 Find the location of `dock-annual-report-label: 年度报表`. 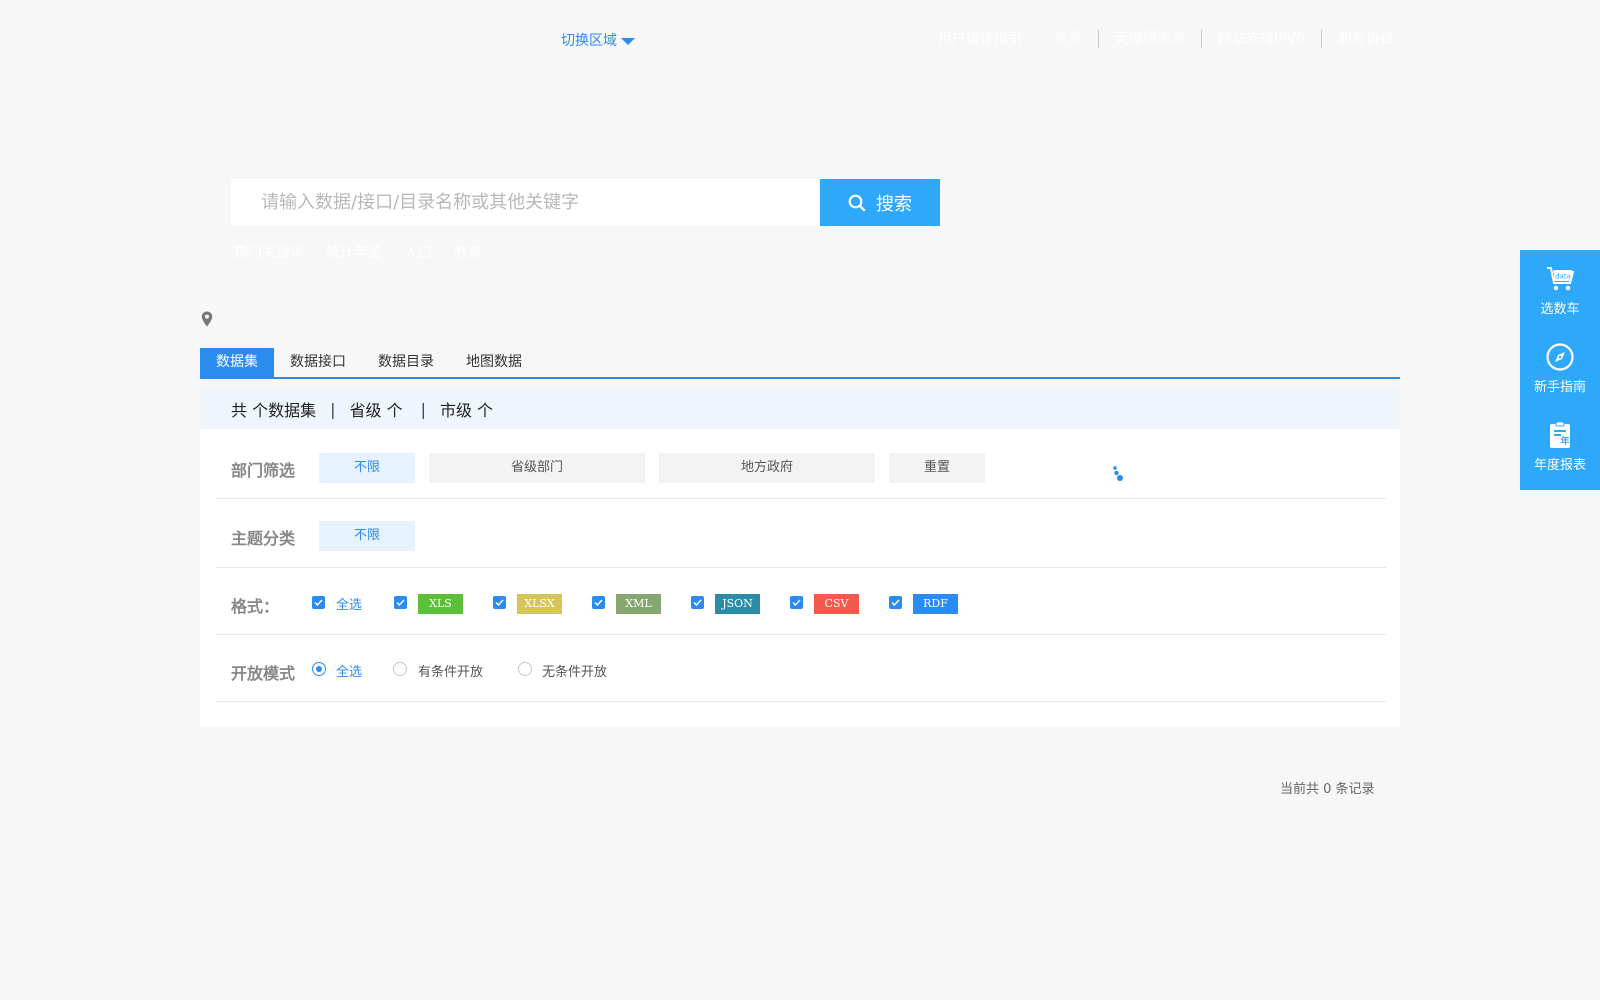

dock-annual-report-label: 年度报表 is located at coordinates (1559, 465).